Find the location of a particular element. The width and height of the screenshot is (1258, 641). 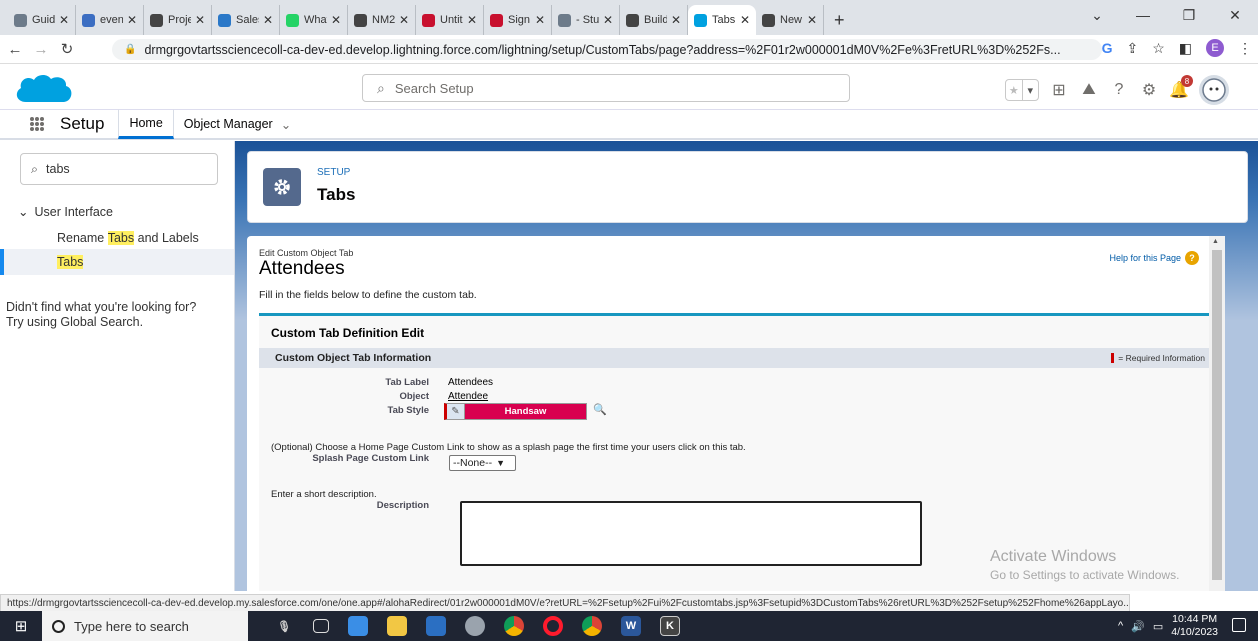

browser-tab: What ✕ is located at coordinates (314, 20).